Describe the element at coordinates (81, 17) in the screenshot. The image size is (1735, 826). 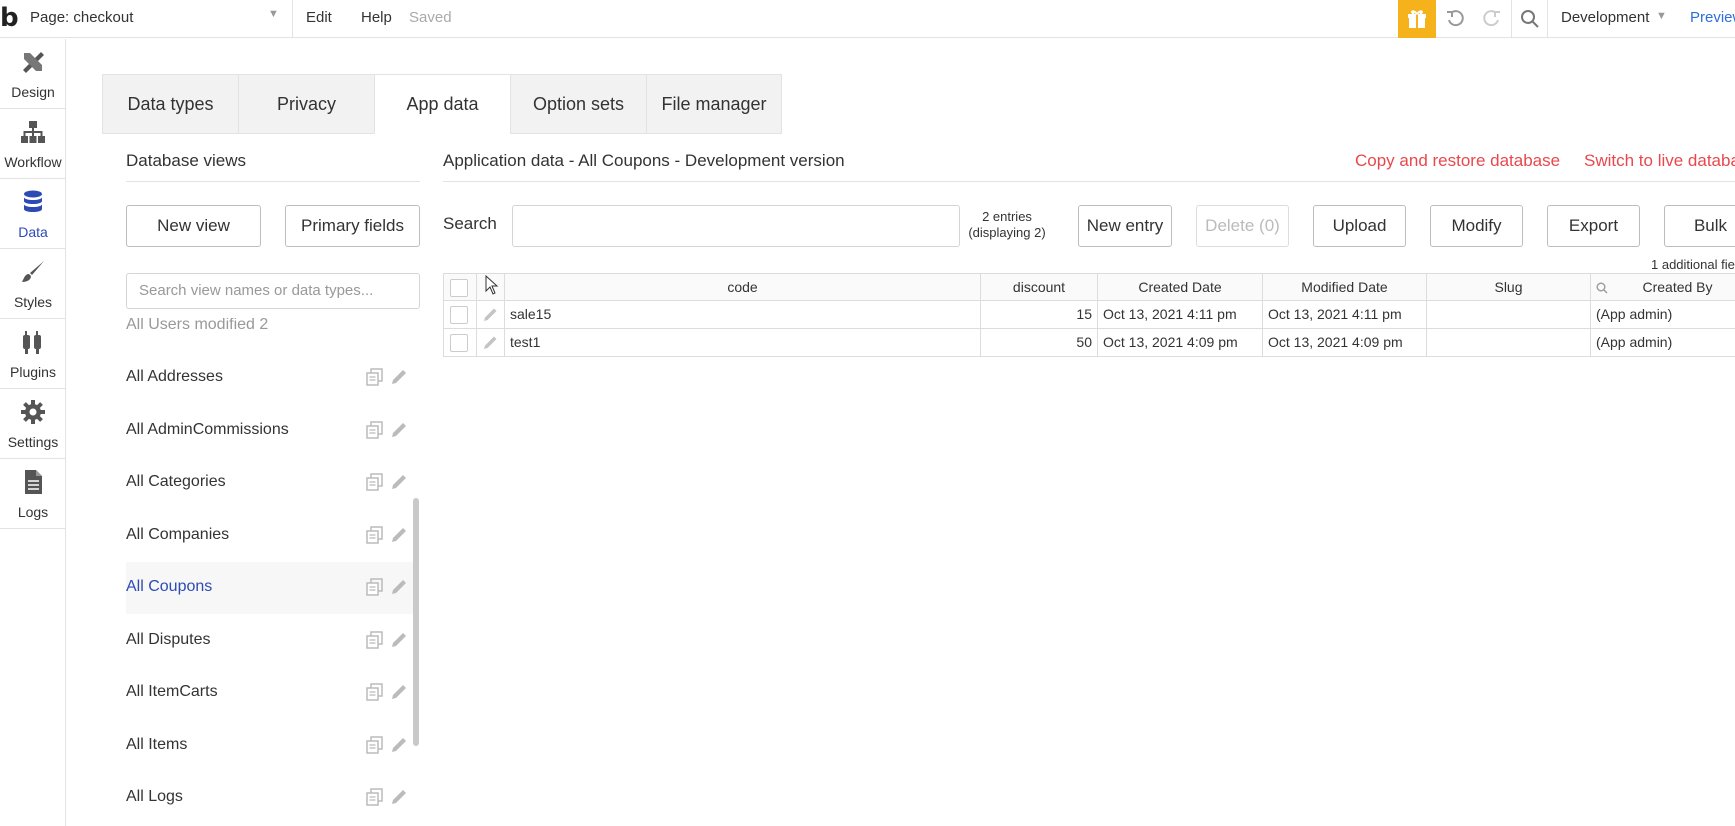
I see `page-selector: Page: checkout` at that location.